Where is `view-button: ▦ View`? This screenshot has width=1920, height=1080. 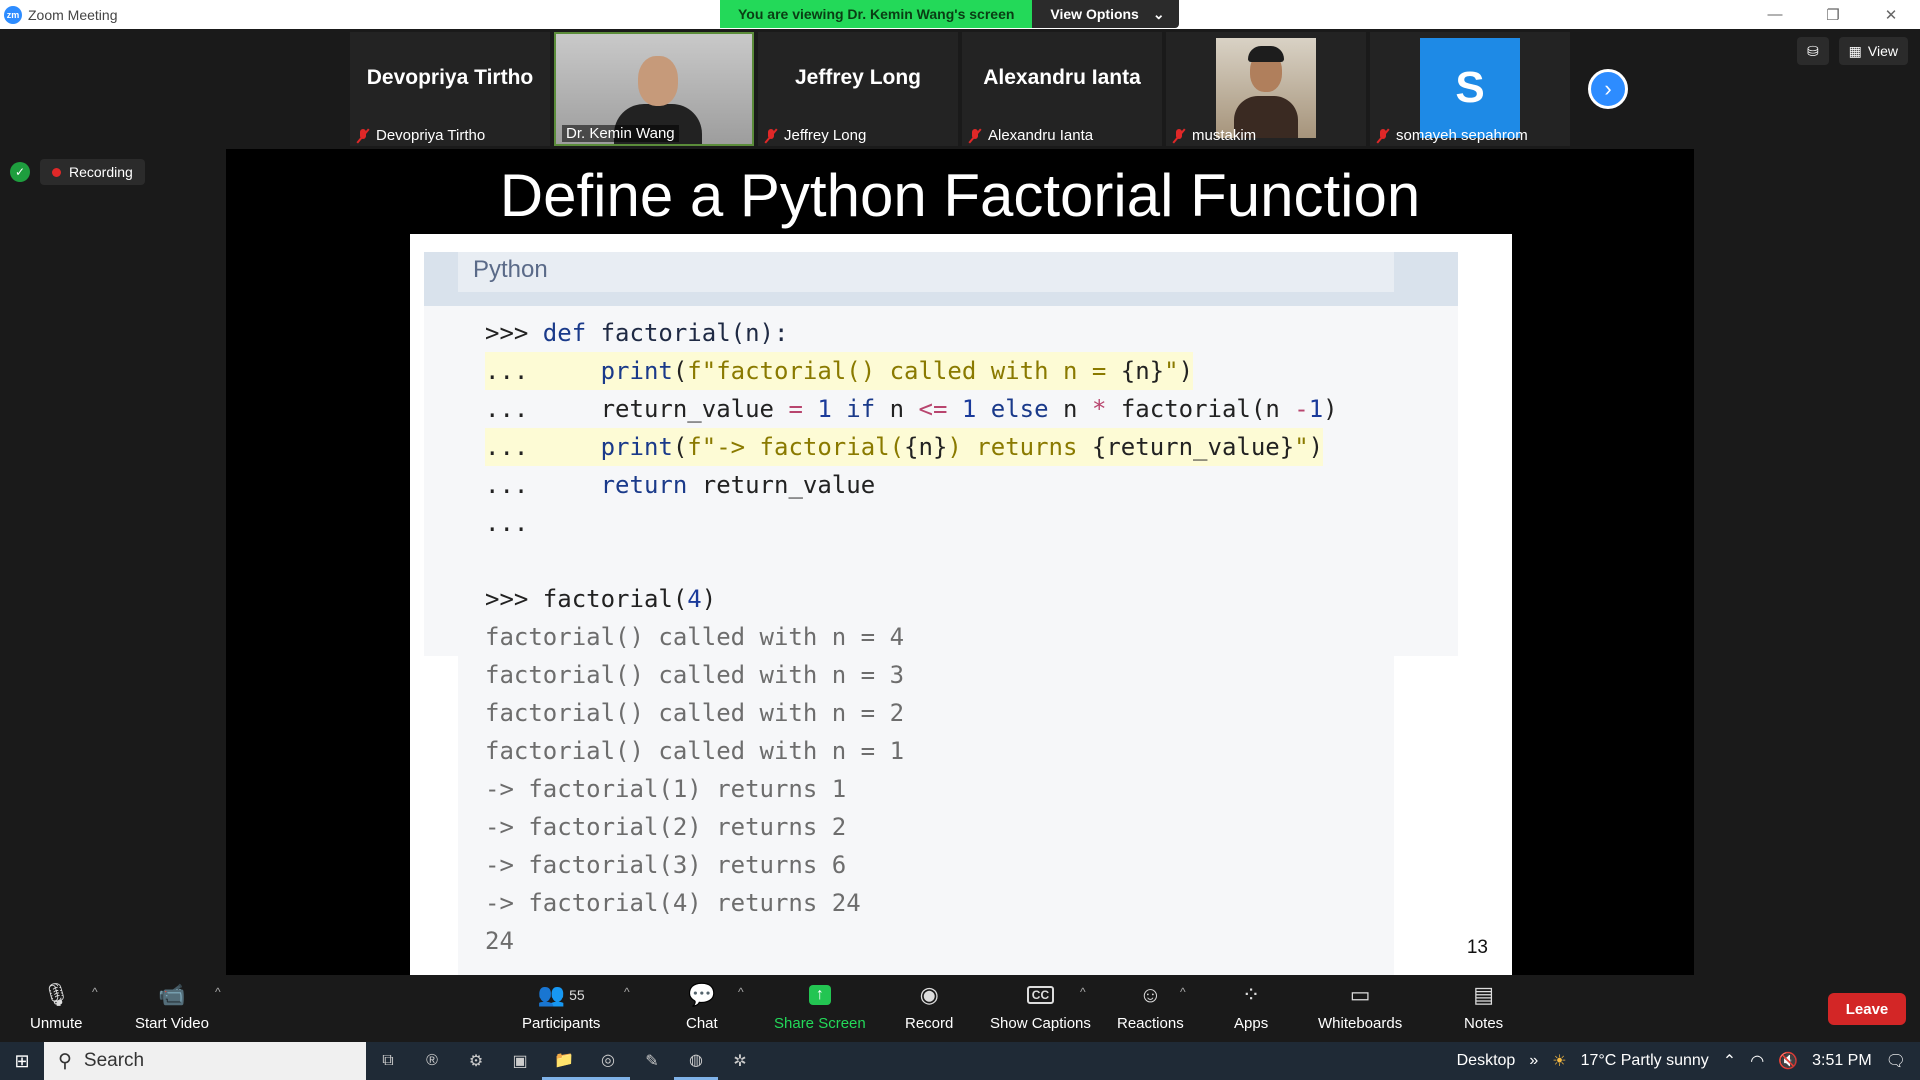
view-button: ▦ View is located at coordinates (1873, 51).